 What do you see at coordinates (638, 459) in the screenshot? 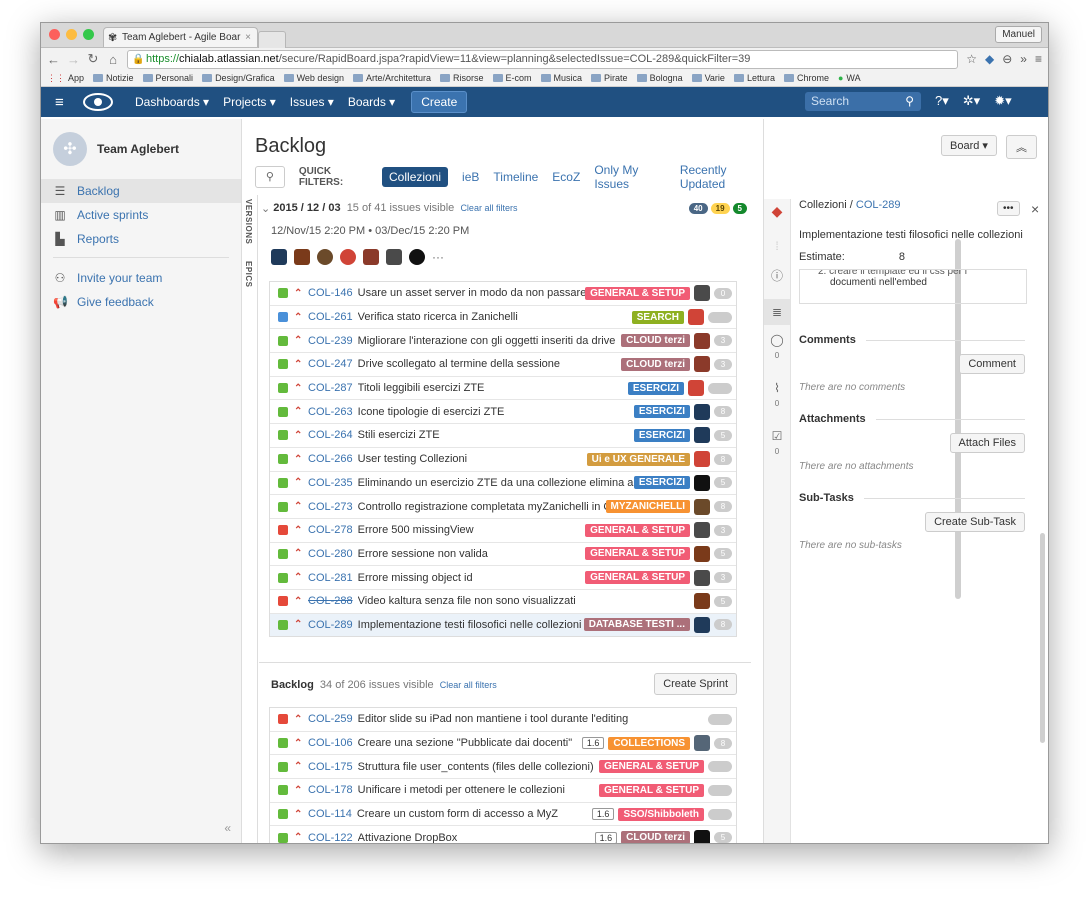
I see `epic-label: Ui e UX GENERALE` at bounding box center [638, 459].